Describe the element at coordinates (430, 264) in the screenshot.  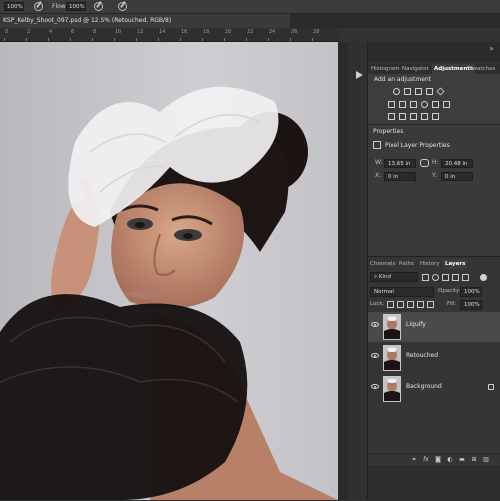
I see `tab-history: History` at that location.